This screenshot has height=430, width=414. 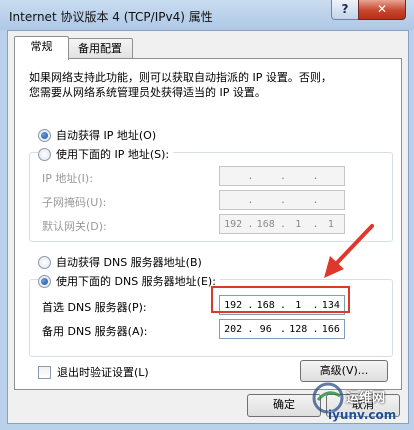 I want to click on watermark-logo: 运维网 iyunv.com, so click(x=354, y=404).